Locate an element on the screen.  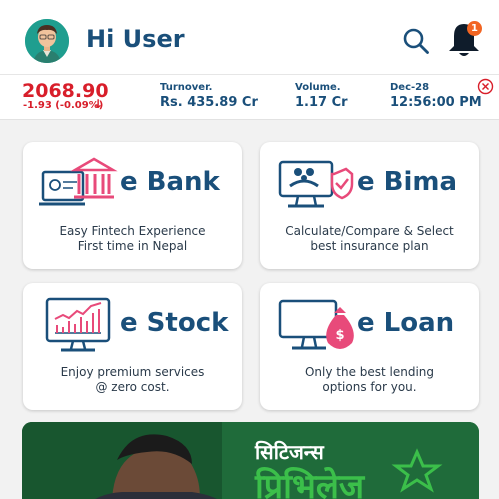
app-header: Hi User 1 is located at coordinates (249, 37).